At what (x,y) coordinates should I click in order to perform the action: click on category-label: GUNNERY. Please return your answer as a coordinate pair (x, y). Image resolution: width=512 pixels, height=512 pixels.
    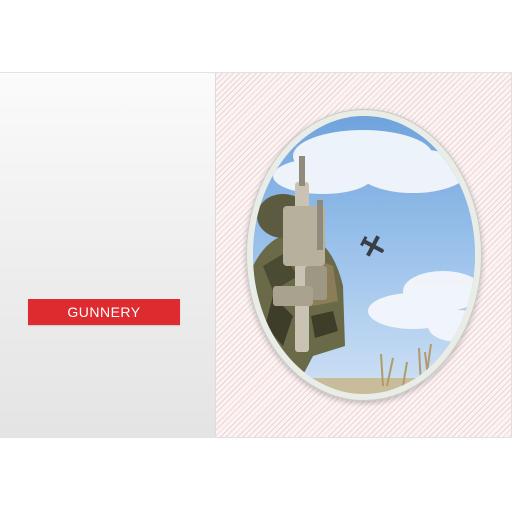
    Looking at the image, I should click on (104, 312).